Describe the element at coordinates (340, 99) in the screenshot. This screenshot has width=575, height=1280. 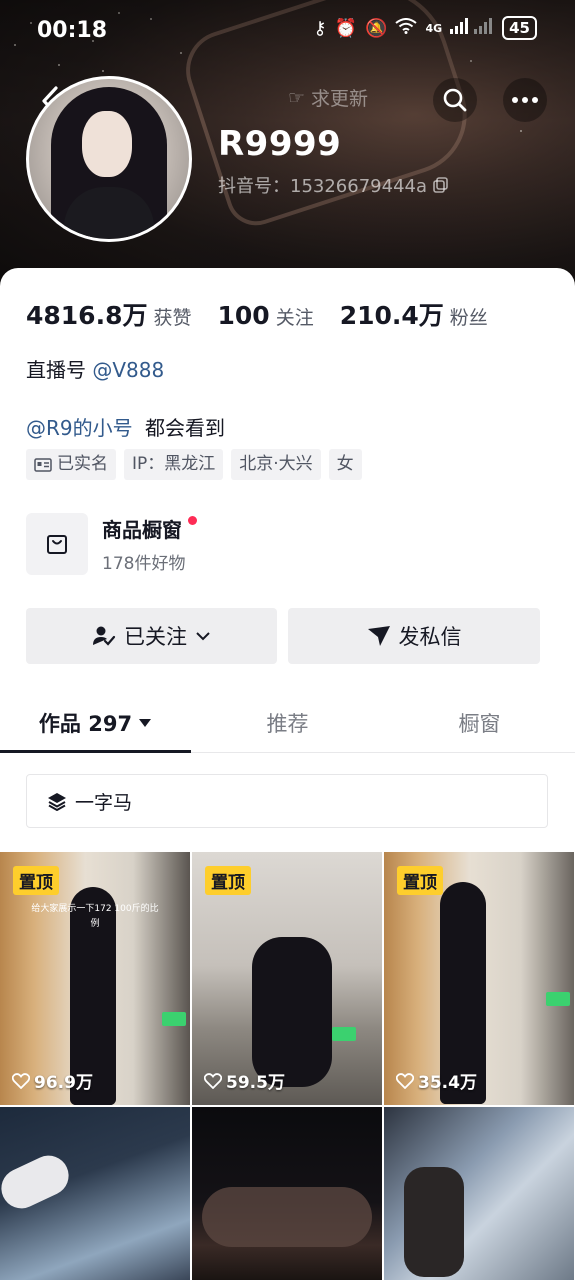
I see `request-update-label: 求更新` at that location.